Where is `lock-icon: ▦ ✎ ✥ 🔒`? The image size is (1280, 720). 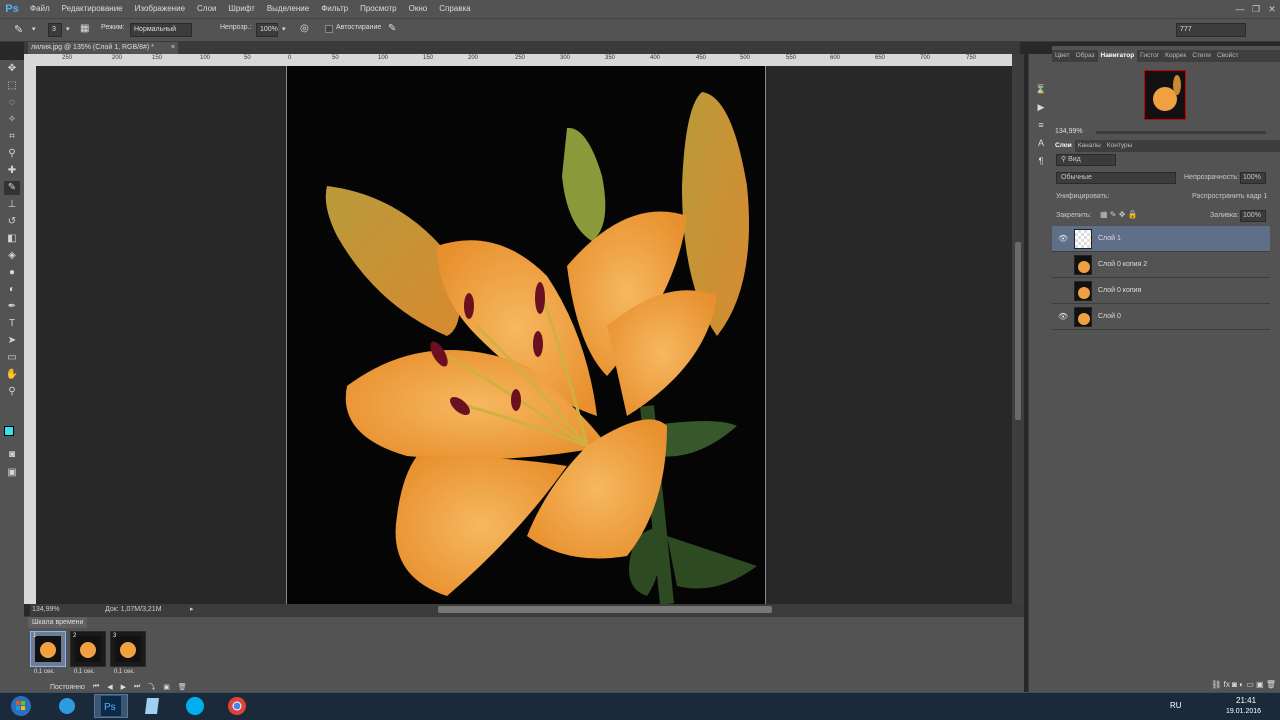
lock-icon: ▦ ✎ ✥ 🔒 is located at coordinates (1119, 214).